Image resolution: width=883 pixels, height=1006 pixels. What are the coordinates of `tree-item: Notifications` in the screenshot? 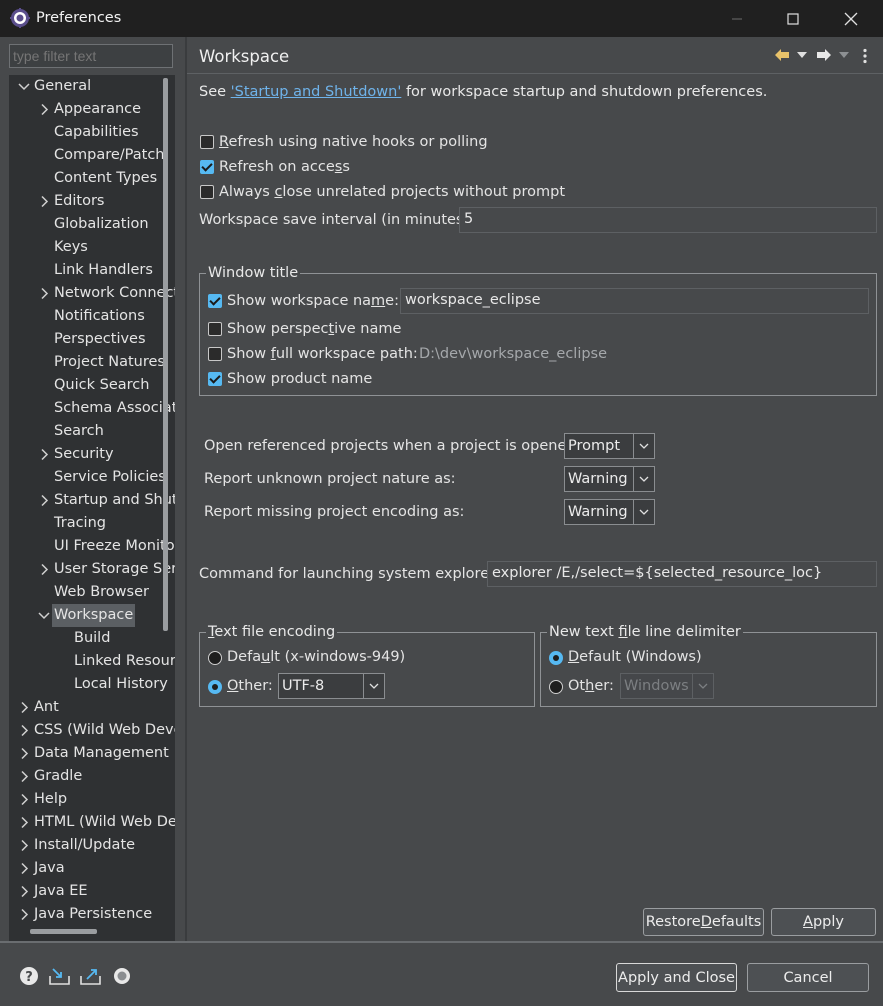 It's located at (92, 316).